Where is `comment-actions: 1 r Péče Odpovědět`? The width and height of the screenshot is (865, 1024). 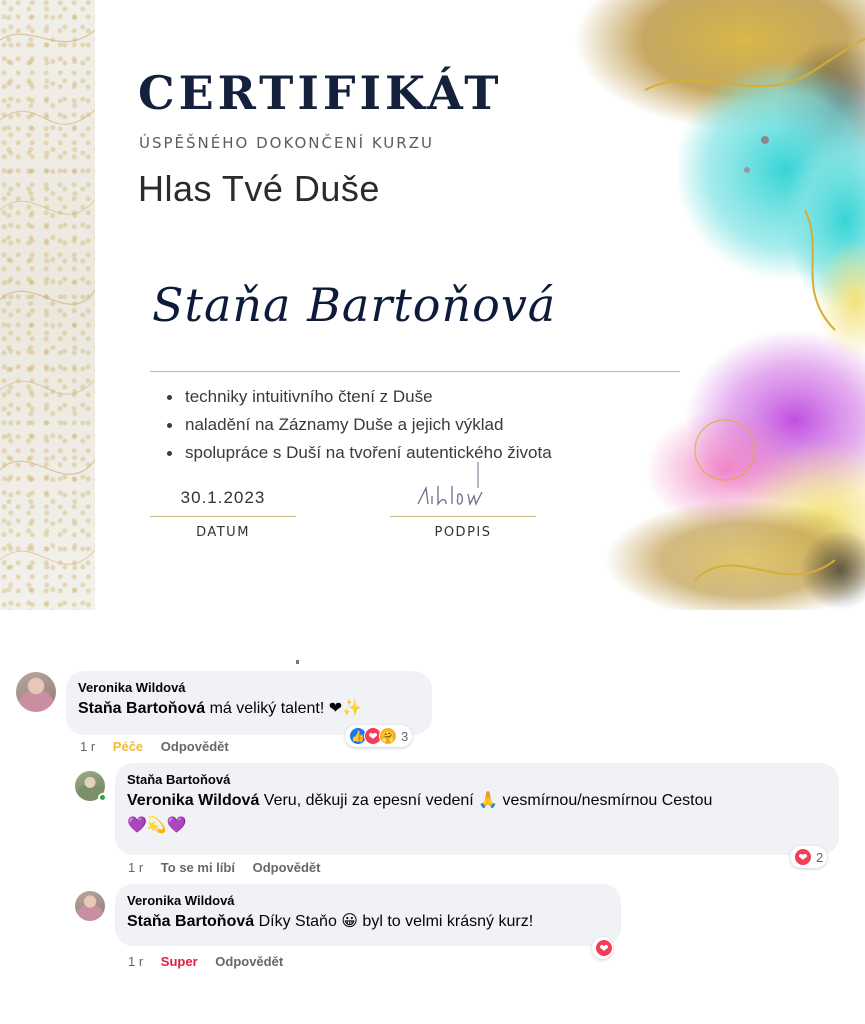 comment-actions: 1 r Péče Odpovědět is located at coordinates (161, 746).